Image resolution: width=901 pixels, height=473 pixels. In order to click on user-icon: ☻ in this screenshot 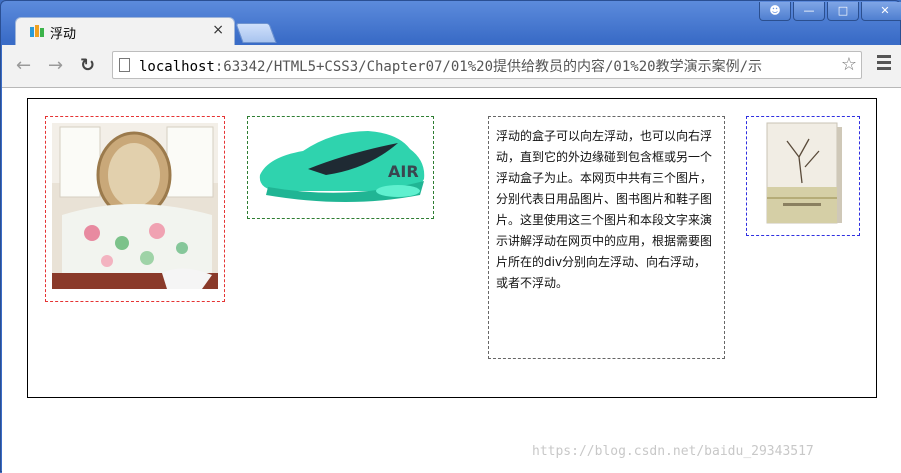, I will do `click(775, 11)`.